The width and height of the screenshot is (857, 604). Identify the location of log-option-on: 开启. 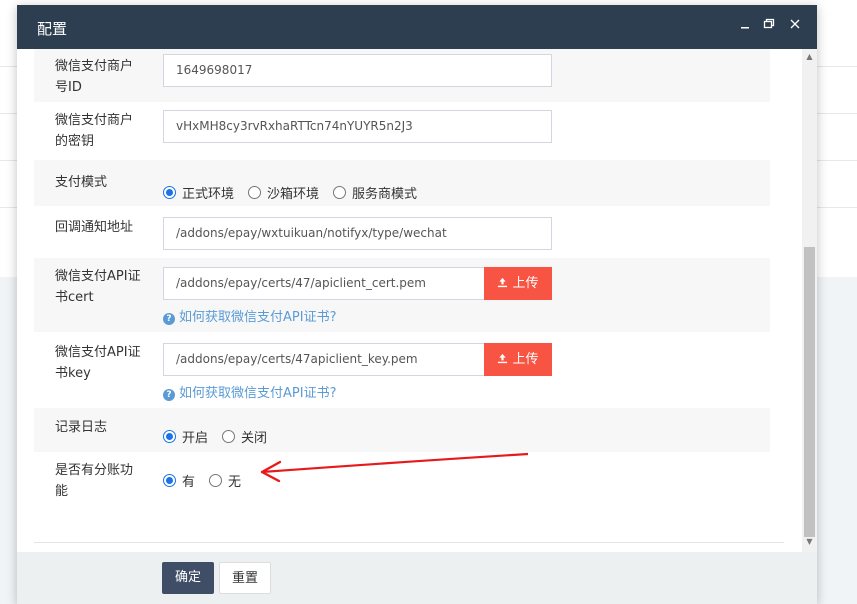
(185, 436).